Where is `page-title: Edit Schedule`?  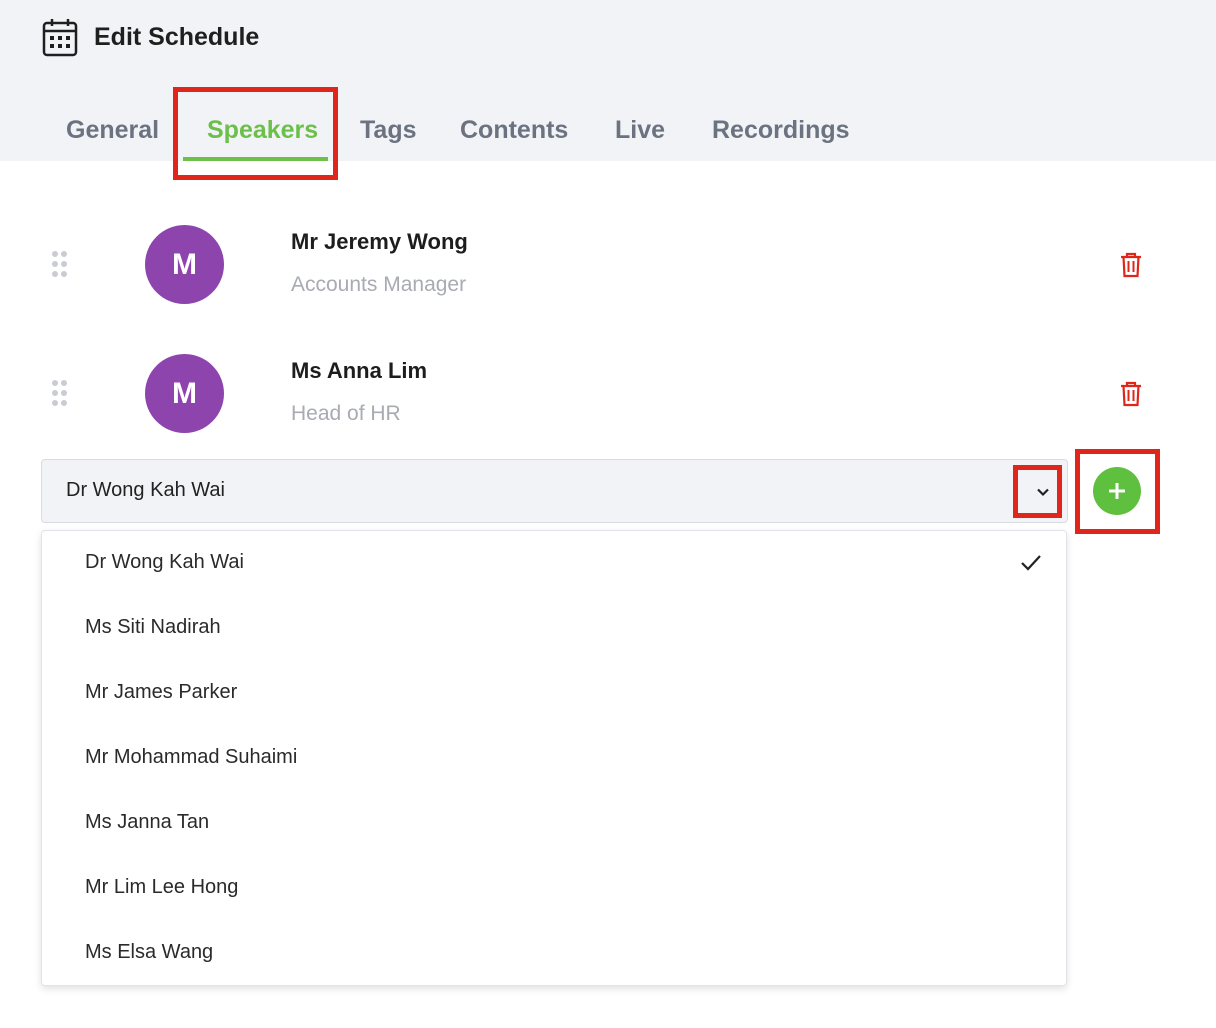
page-title: Edit Schedule is located at coordinates (177, 36).